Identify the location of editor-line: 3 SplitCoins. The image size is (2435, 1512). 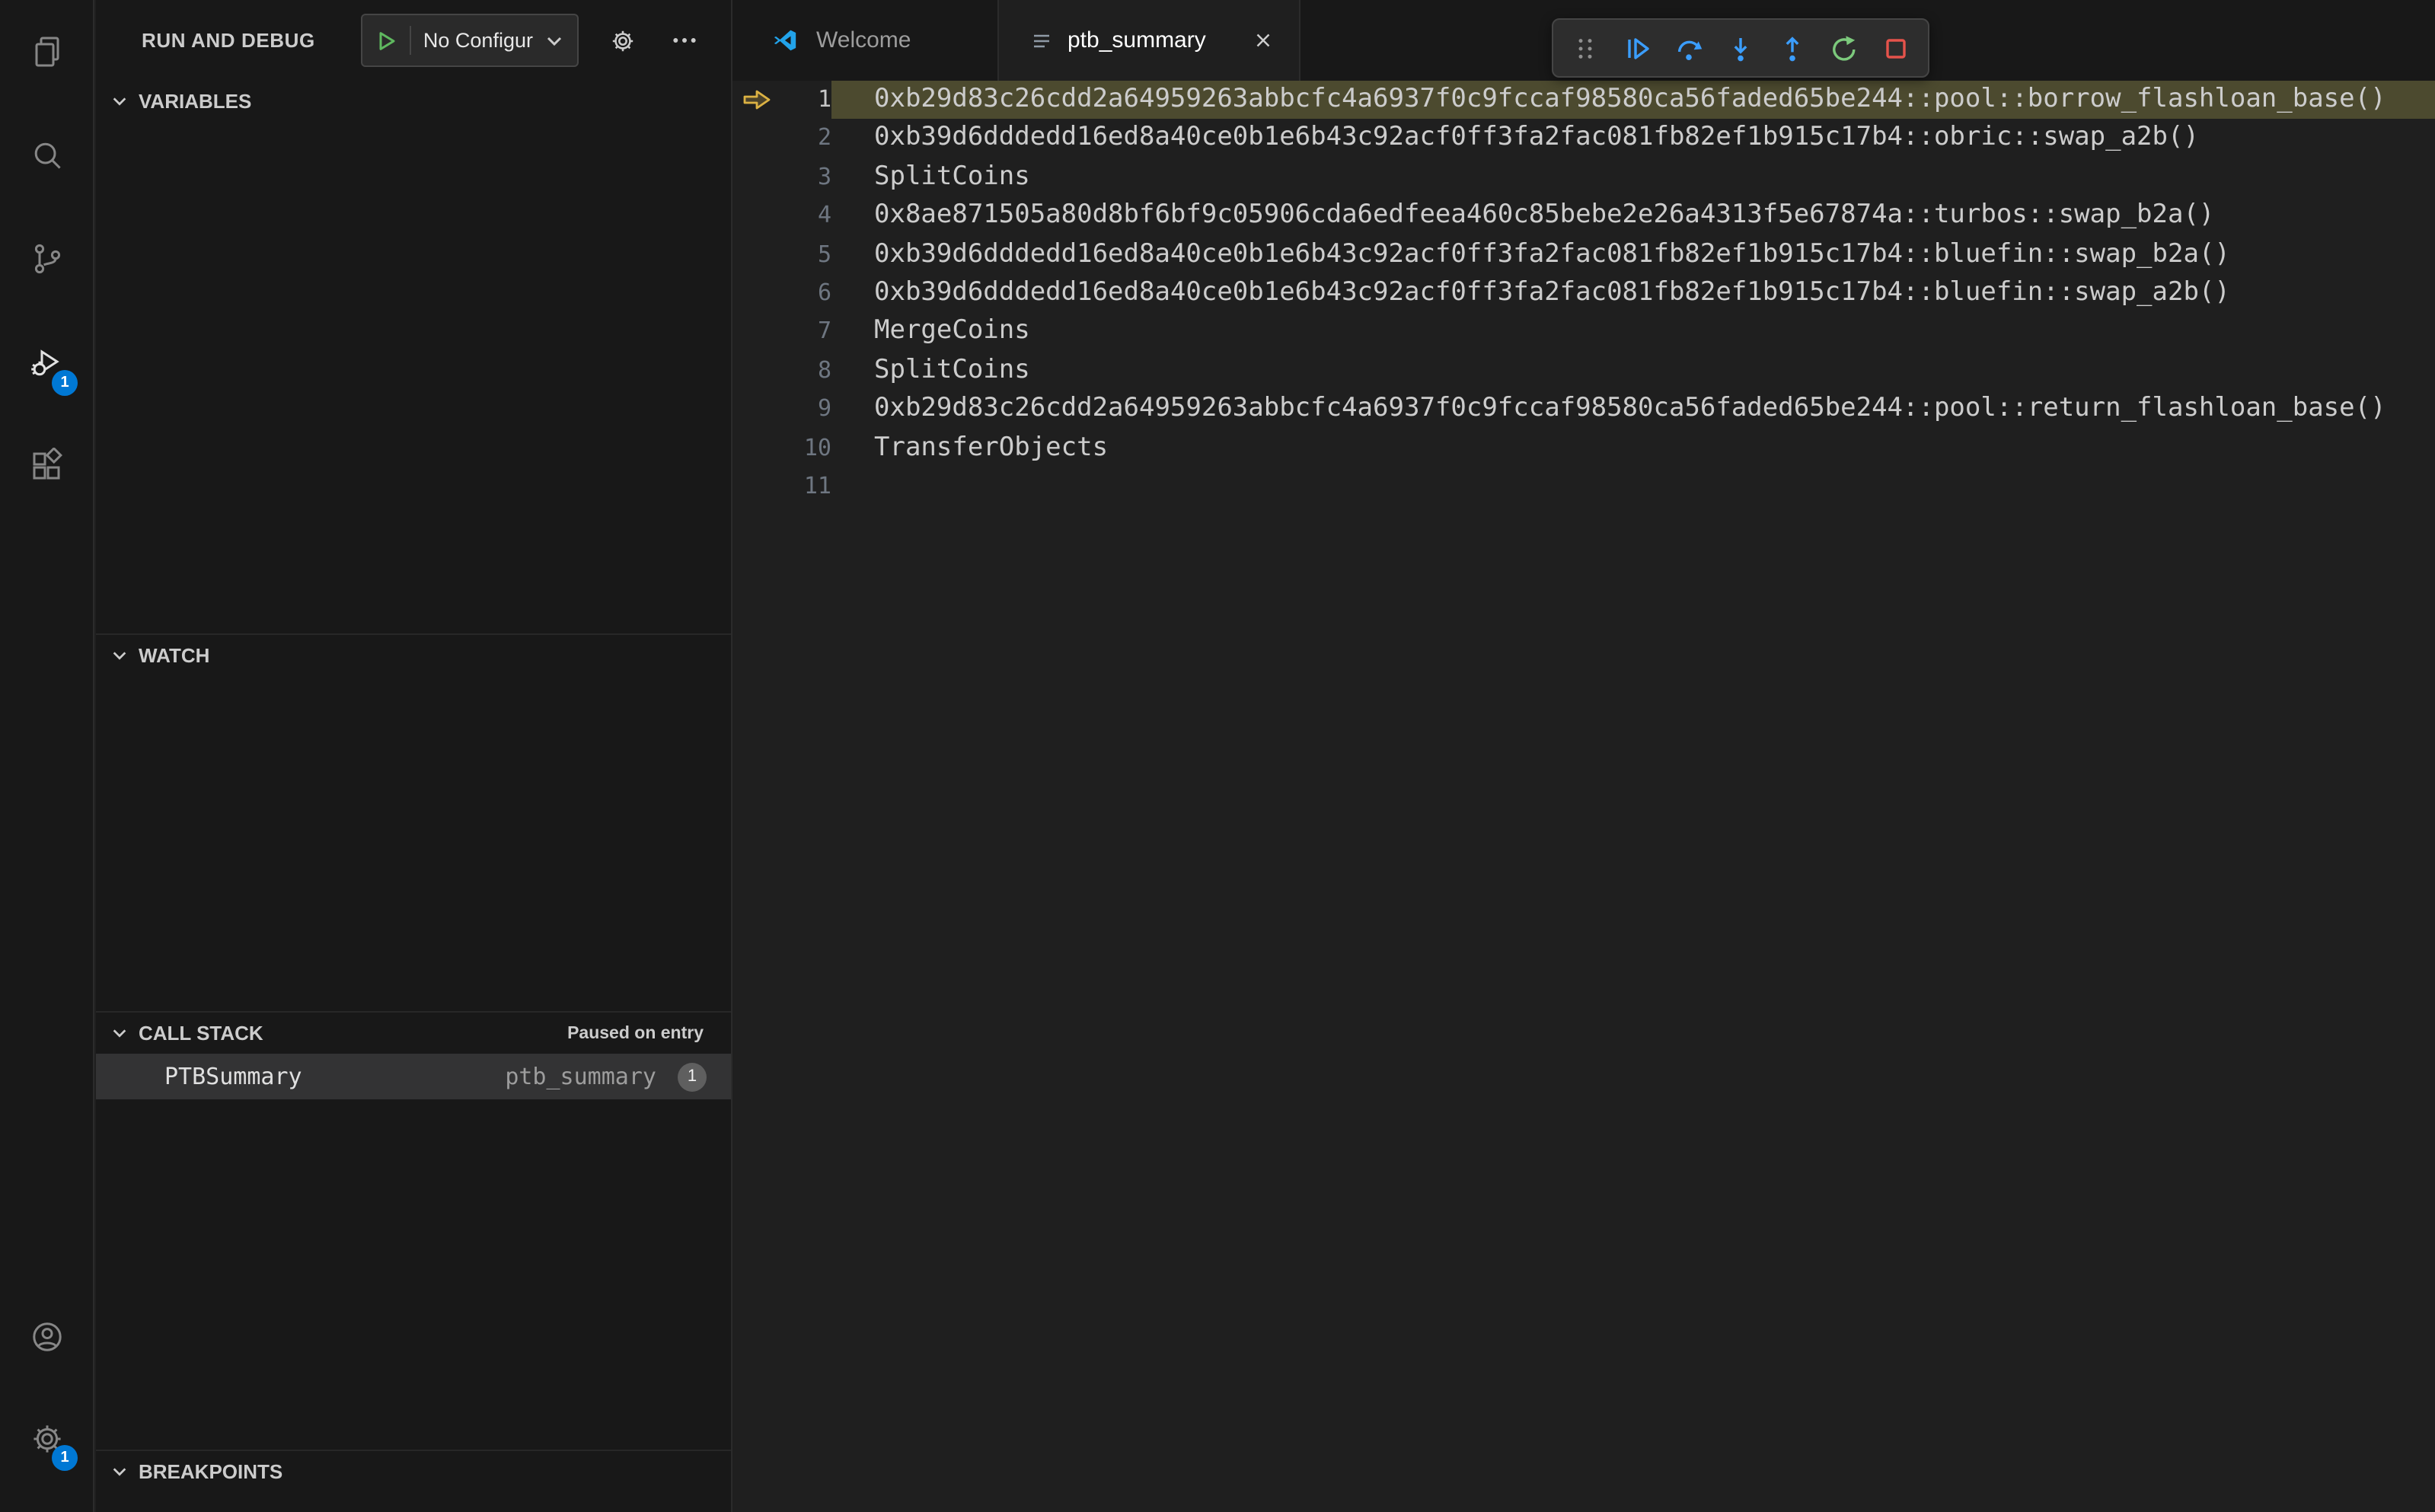
(1583, 177).